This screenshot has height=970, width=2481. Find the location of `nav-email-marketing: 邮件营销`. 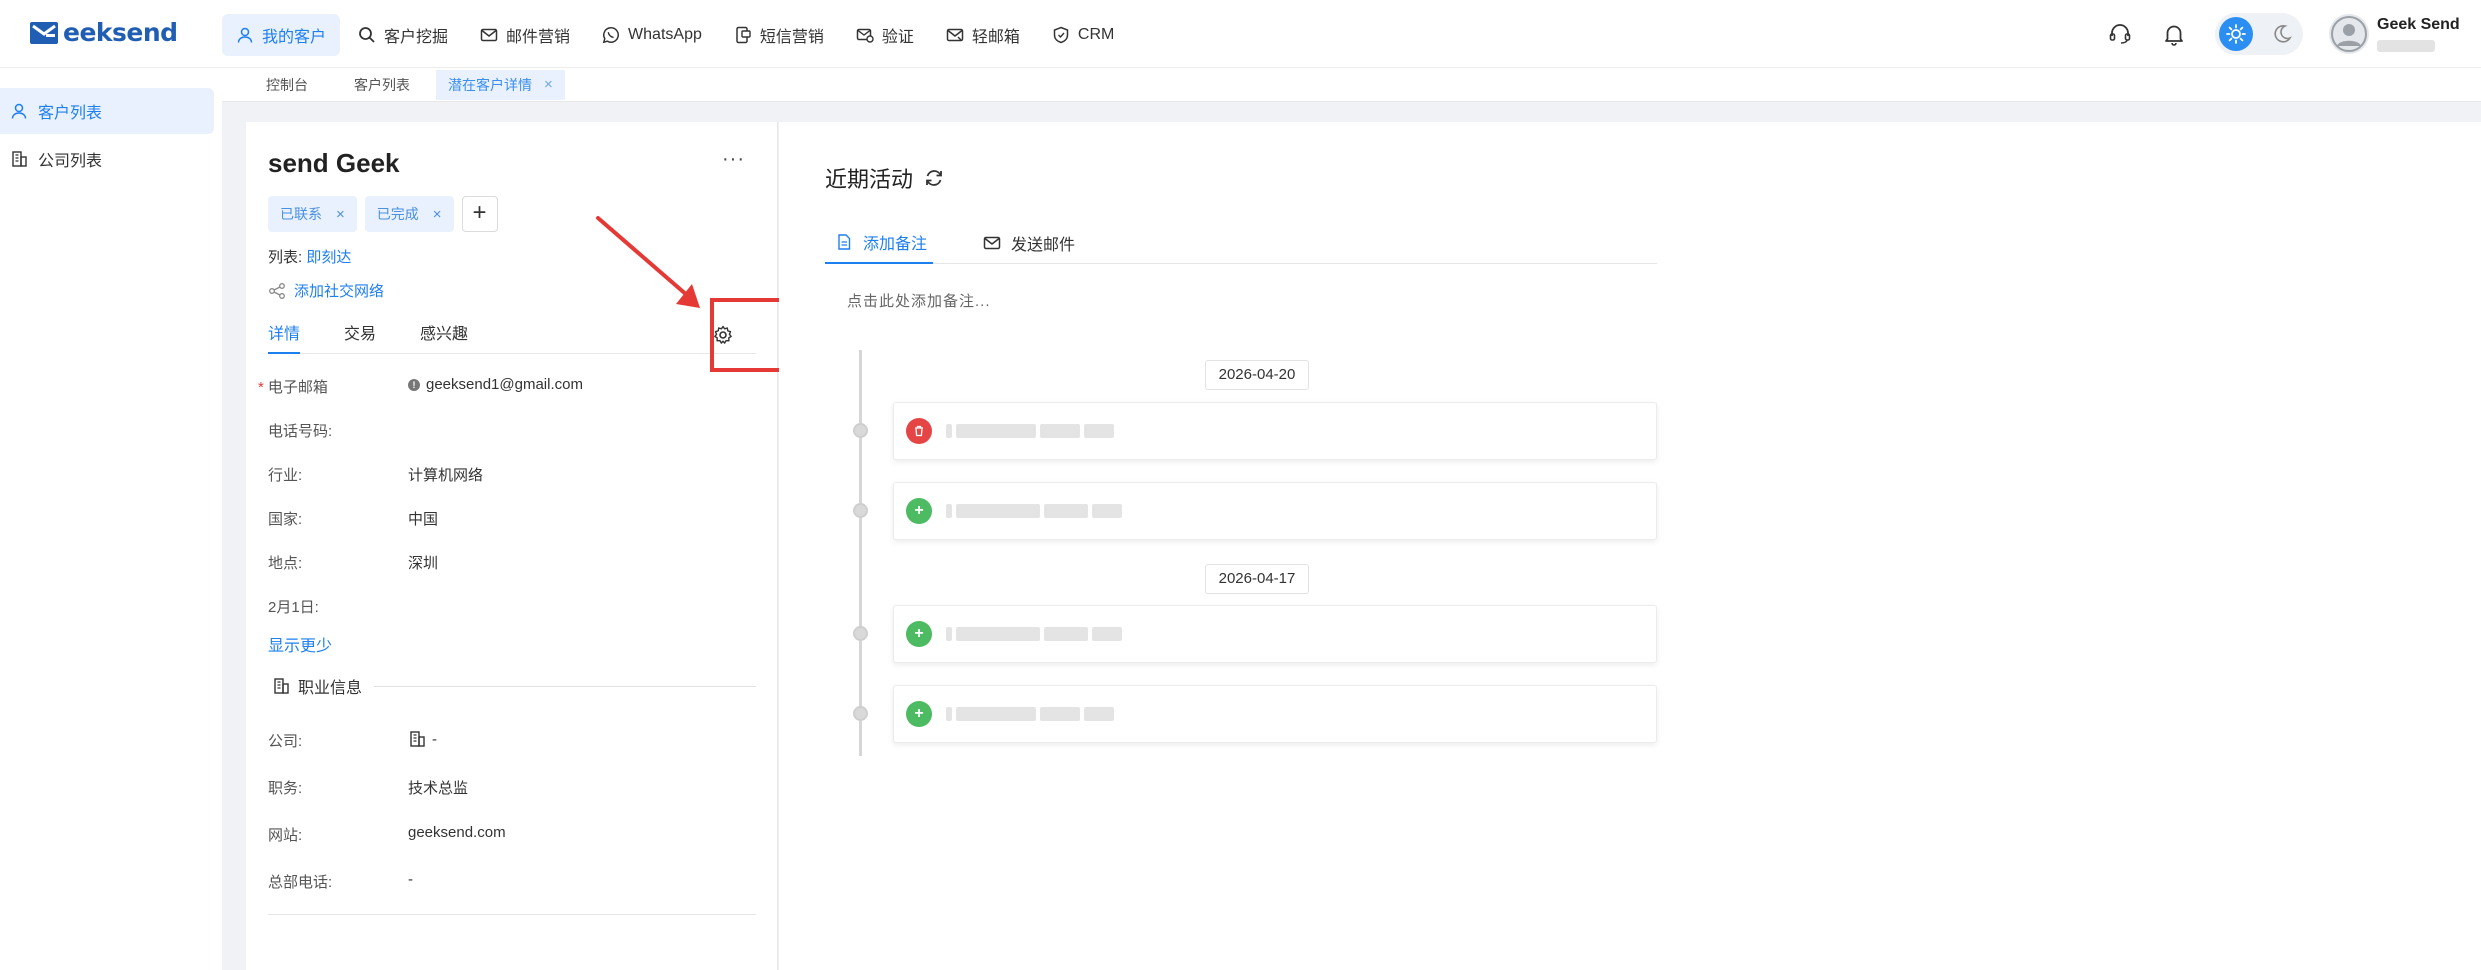

nav-email-marketing: 邮件营销 is located at coordinates (525, 35).